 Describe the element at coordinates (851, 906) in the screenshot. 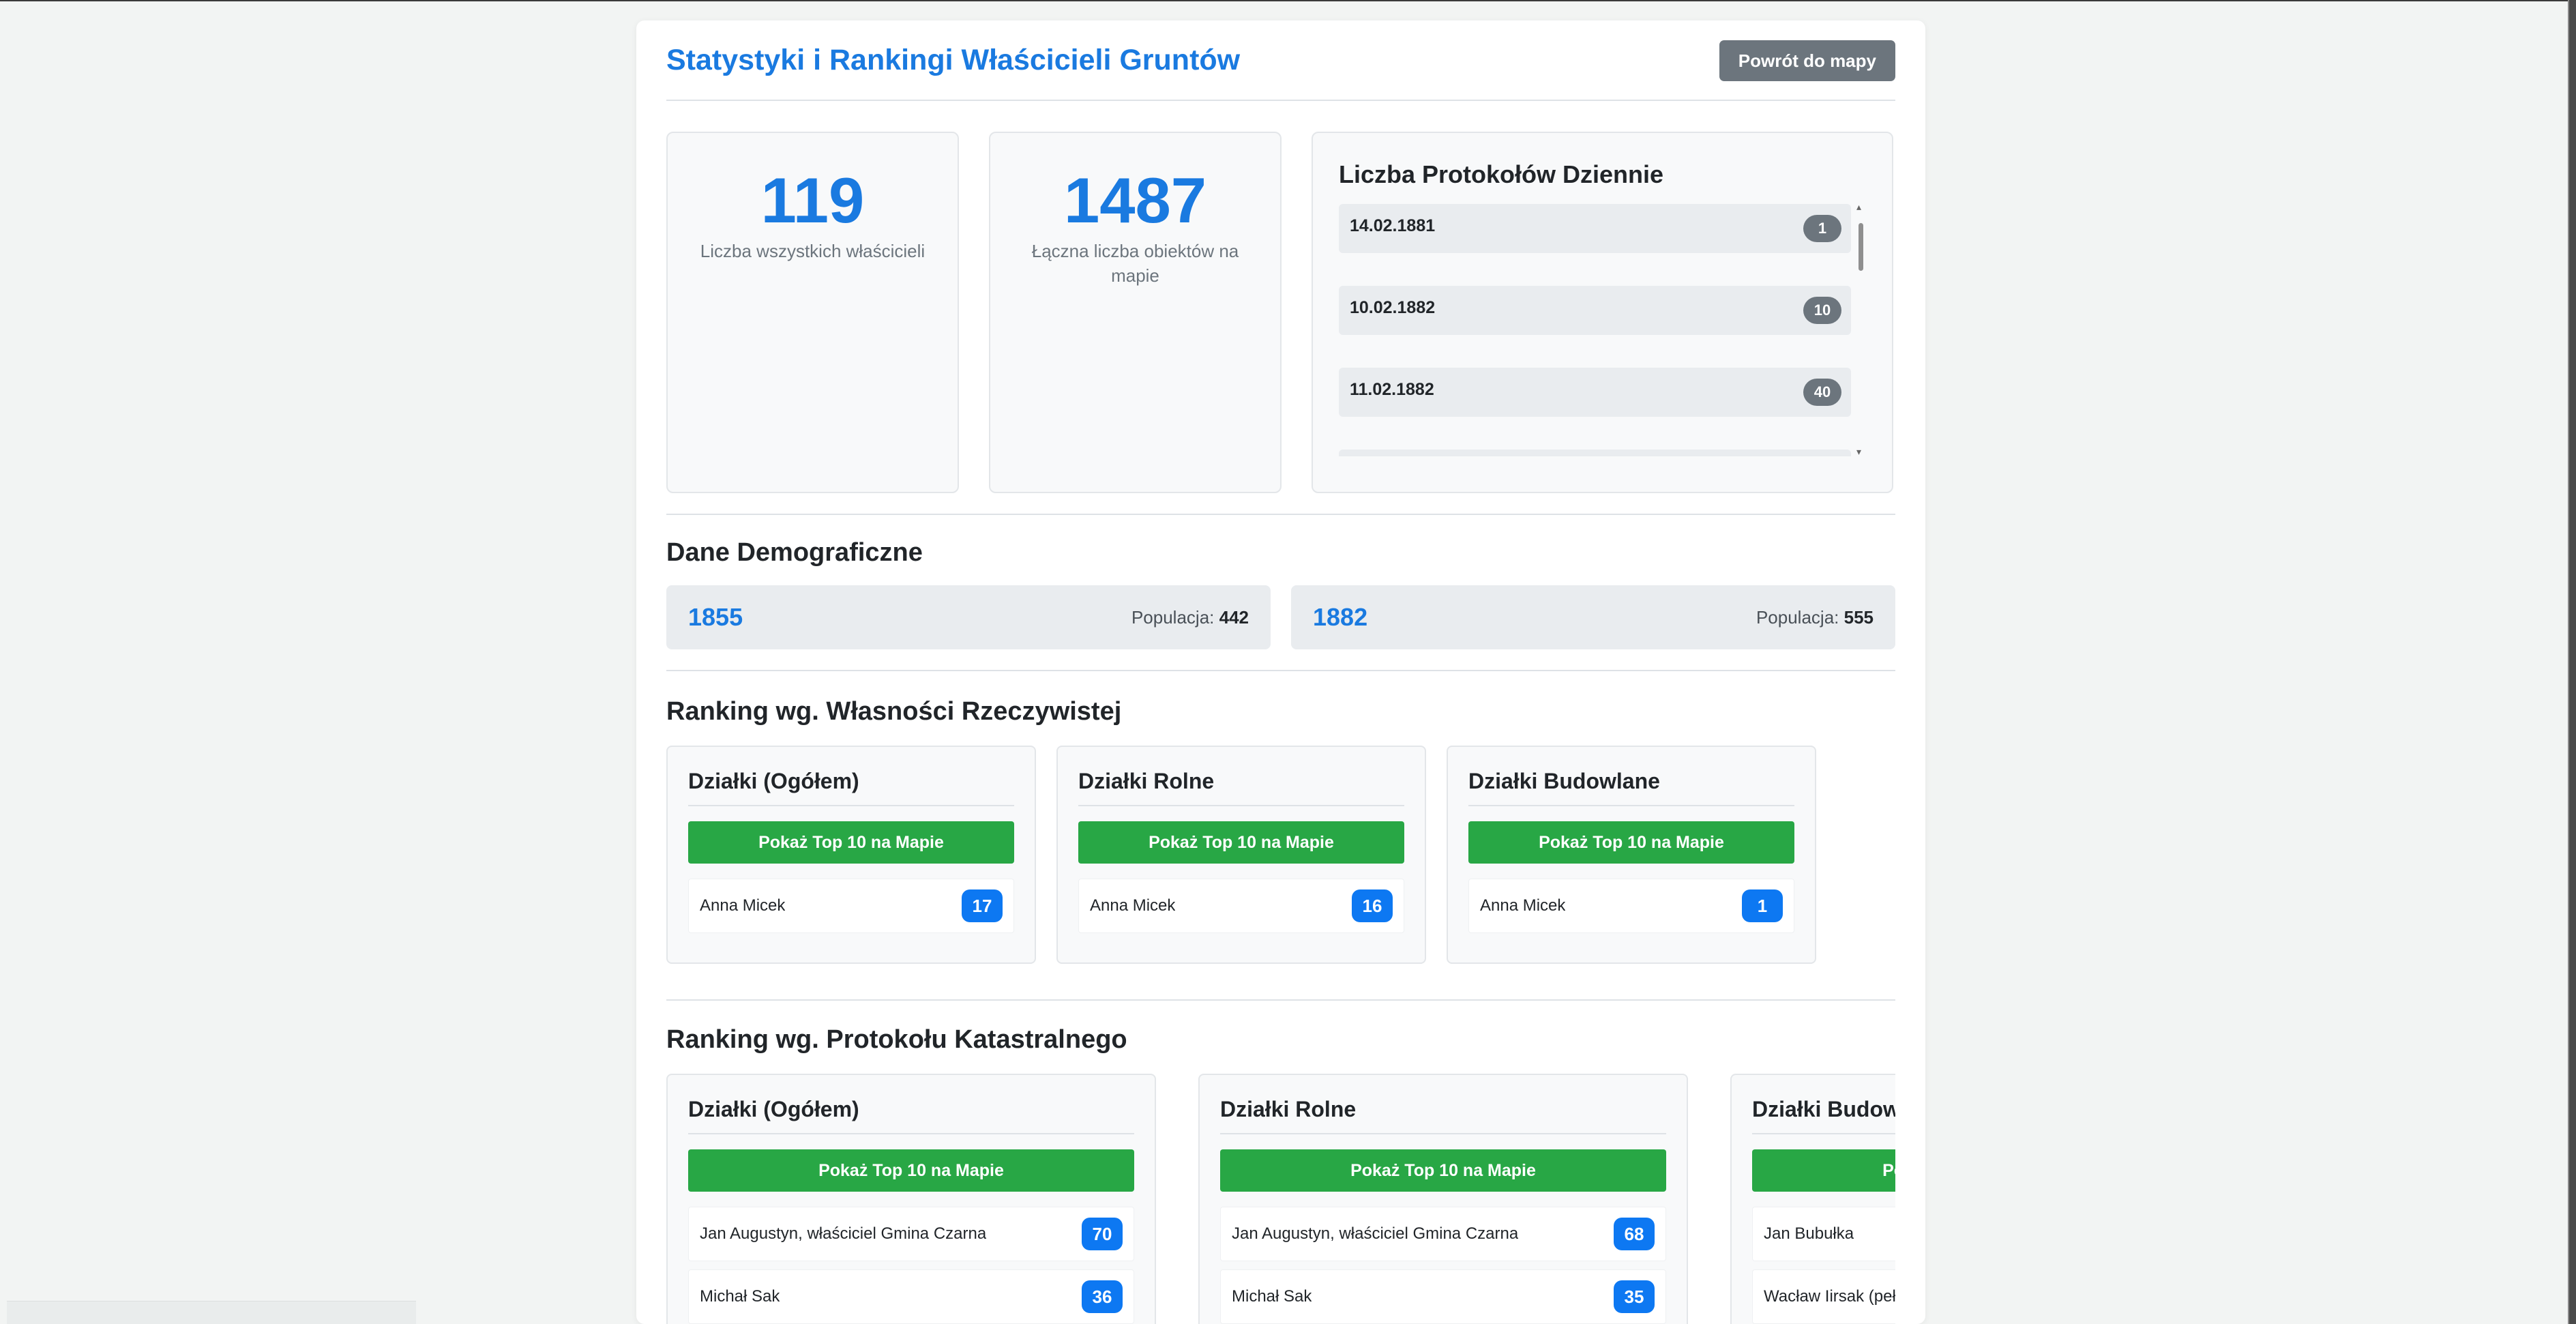

I see `ranking-list-item: Anna Micek 17` at that location.